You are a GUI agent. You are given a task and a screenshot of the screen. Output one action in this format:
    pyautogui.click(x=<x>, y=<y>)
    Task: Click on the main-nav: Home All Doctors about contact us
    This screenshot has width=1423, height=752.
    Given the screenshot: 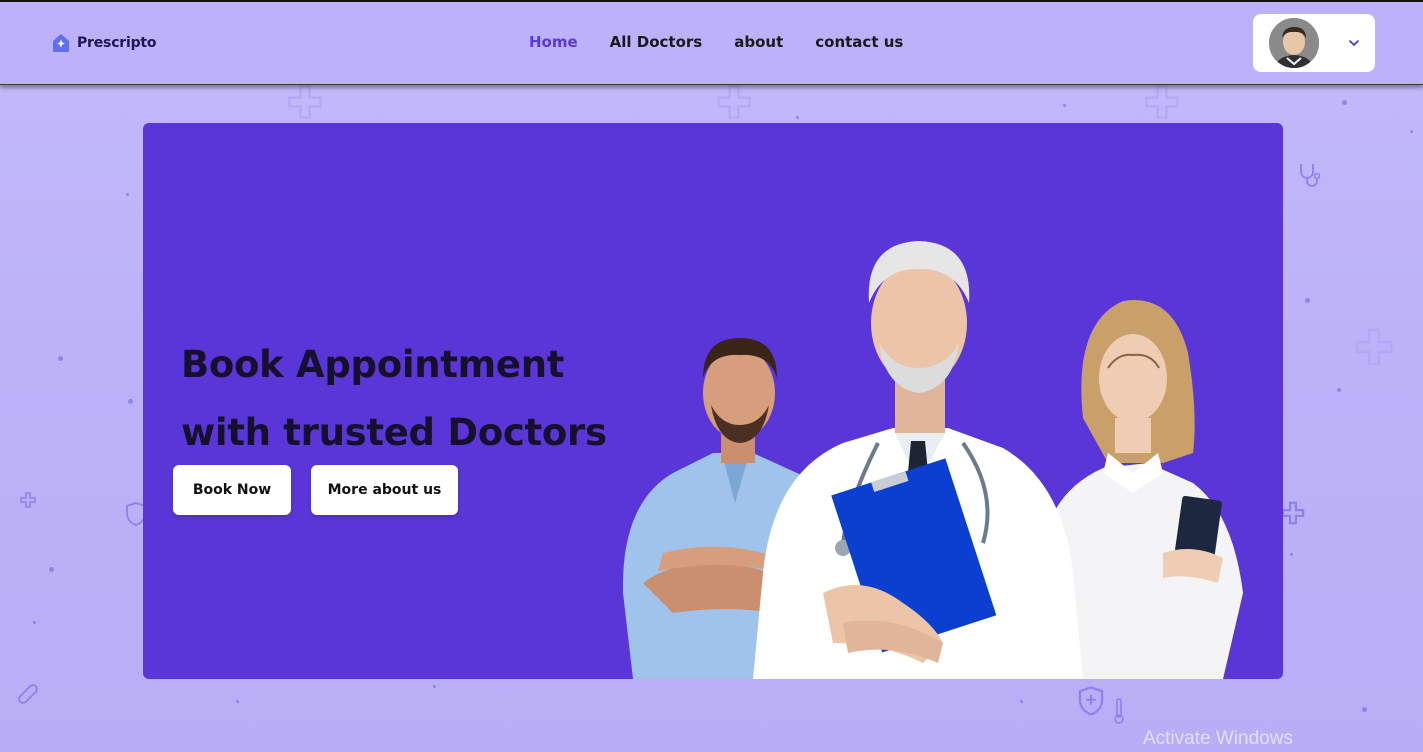 What is the action you would take?
    pyautogui.click(x=716, y=42)
    